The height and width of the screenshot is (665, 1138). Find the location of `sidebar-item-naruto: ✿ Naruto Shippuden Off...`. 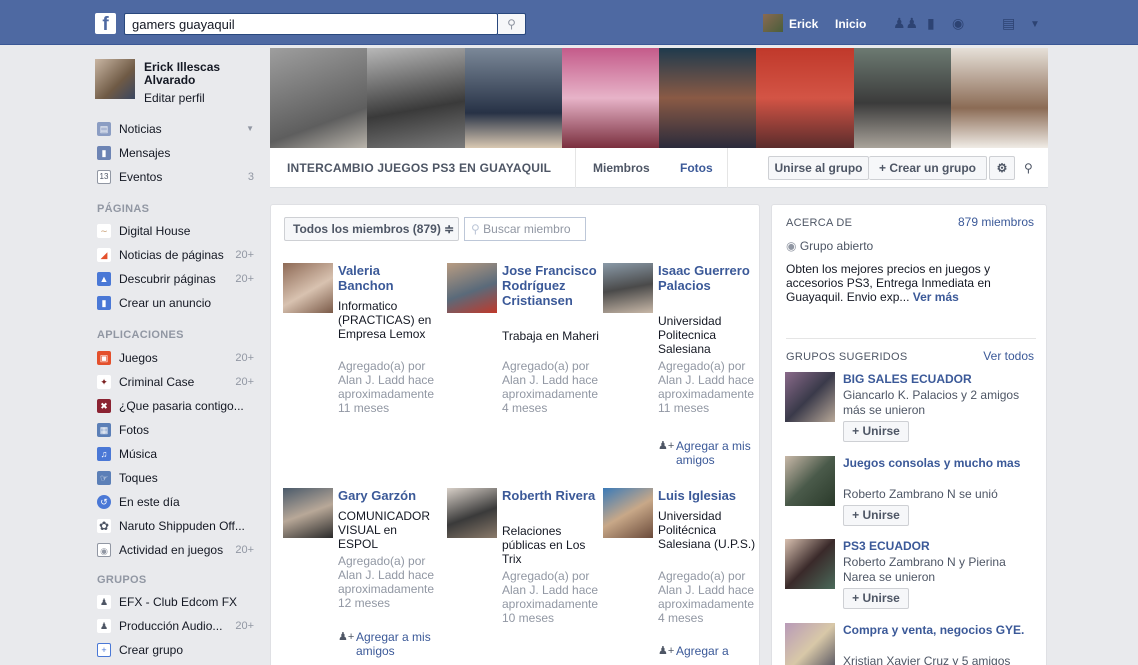

sidebar-item-naruto: ✿ Naruto Shippuden Off... is located at coordinates (177, 526).